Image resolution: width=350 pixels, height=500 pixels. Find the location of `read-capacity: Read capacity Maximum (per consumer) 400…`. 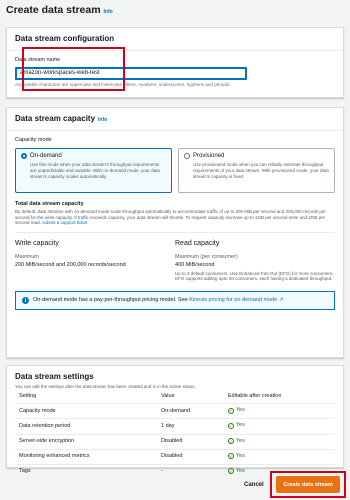

read-capacity: Read capacity Maximum (per consumer) 400… is located at coordinates (255, 260).